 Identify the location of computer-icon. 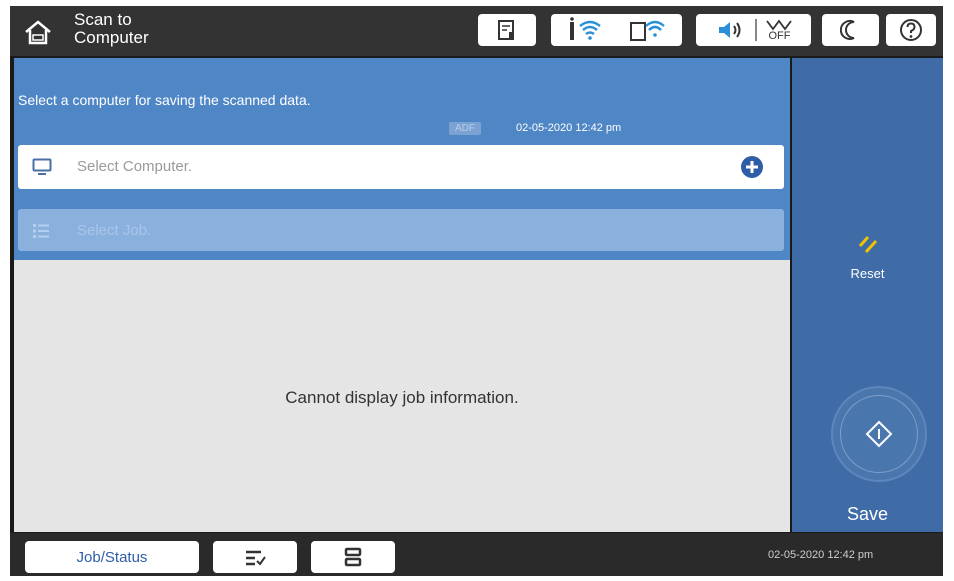
(42, 166).